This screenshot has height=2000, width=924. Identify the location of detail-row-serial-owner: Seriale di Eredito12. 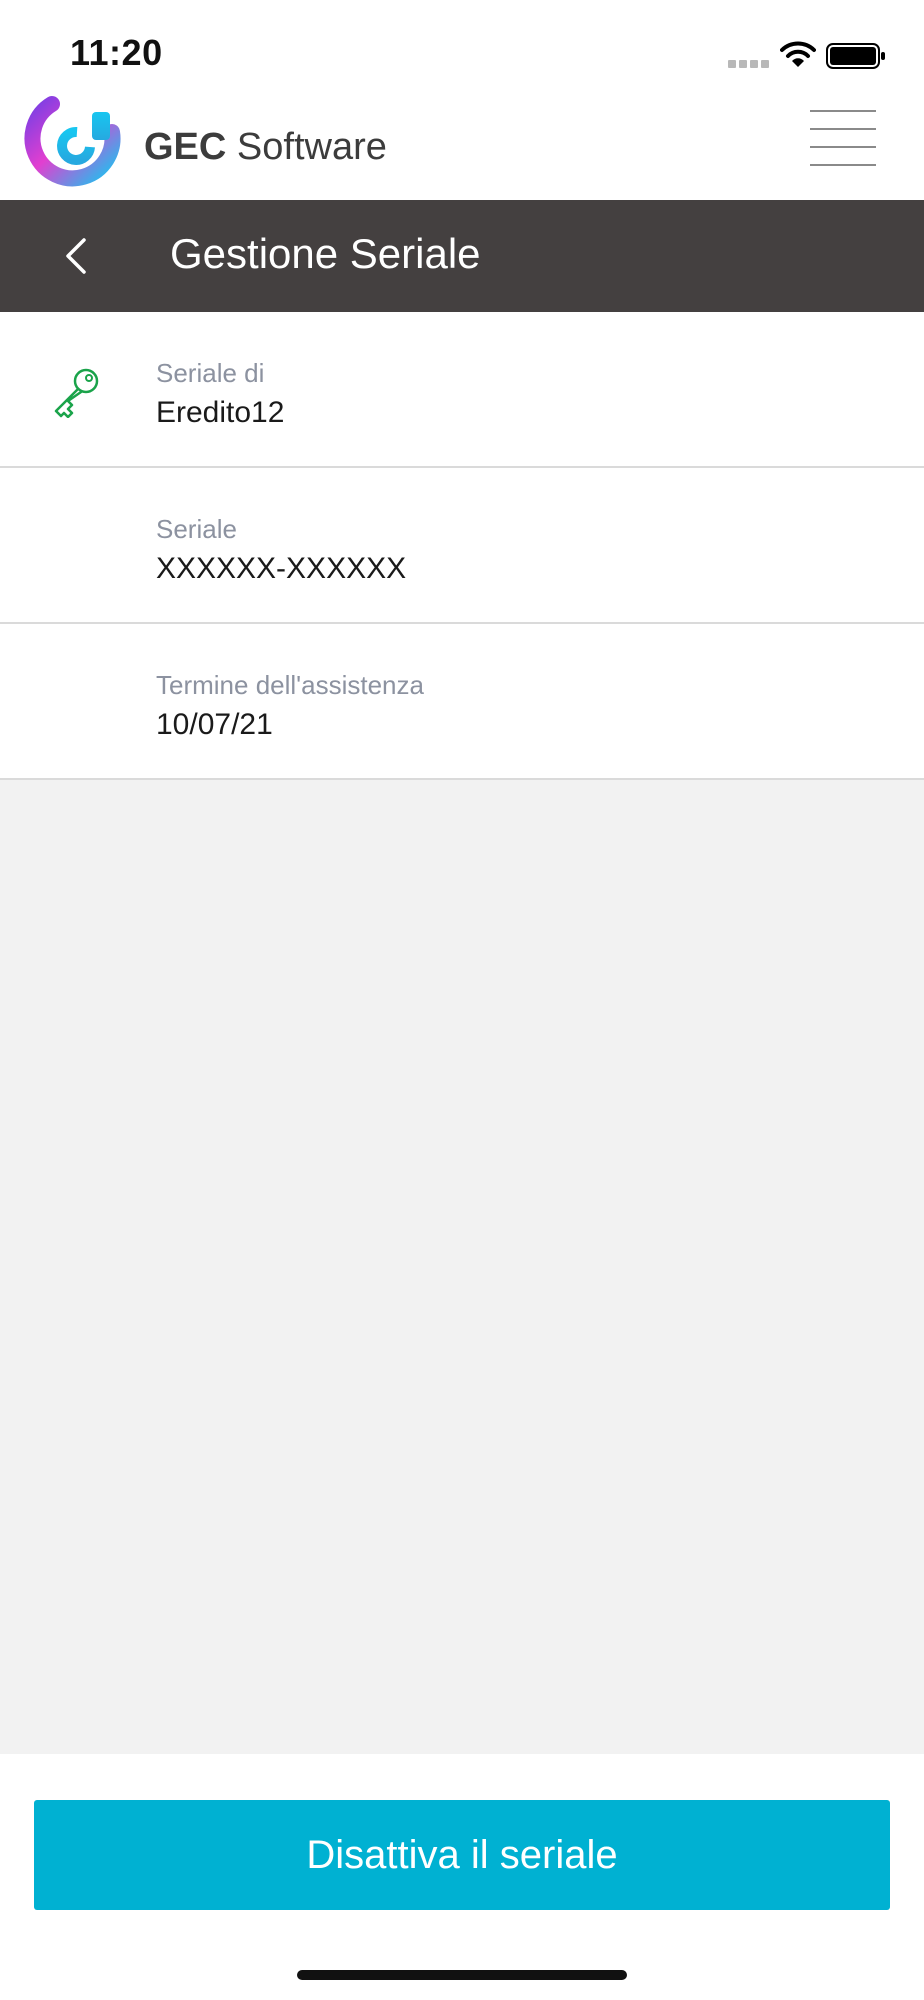
(462, 390).